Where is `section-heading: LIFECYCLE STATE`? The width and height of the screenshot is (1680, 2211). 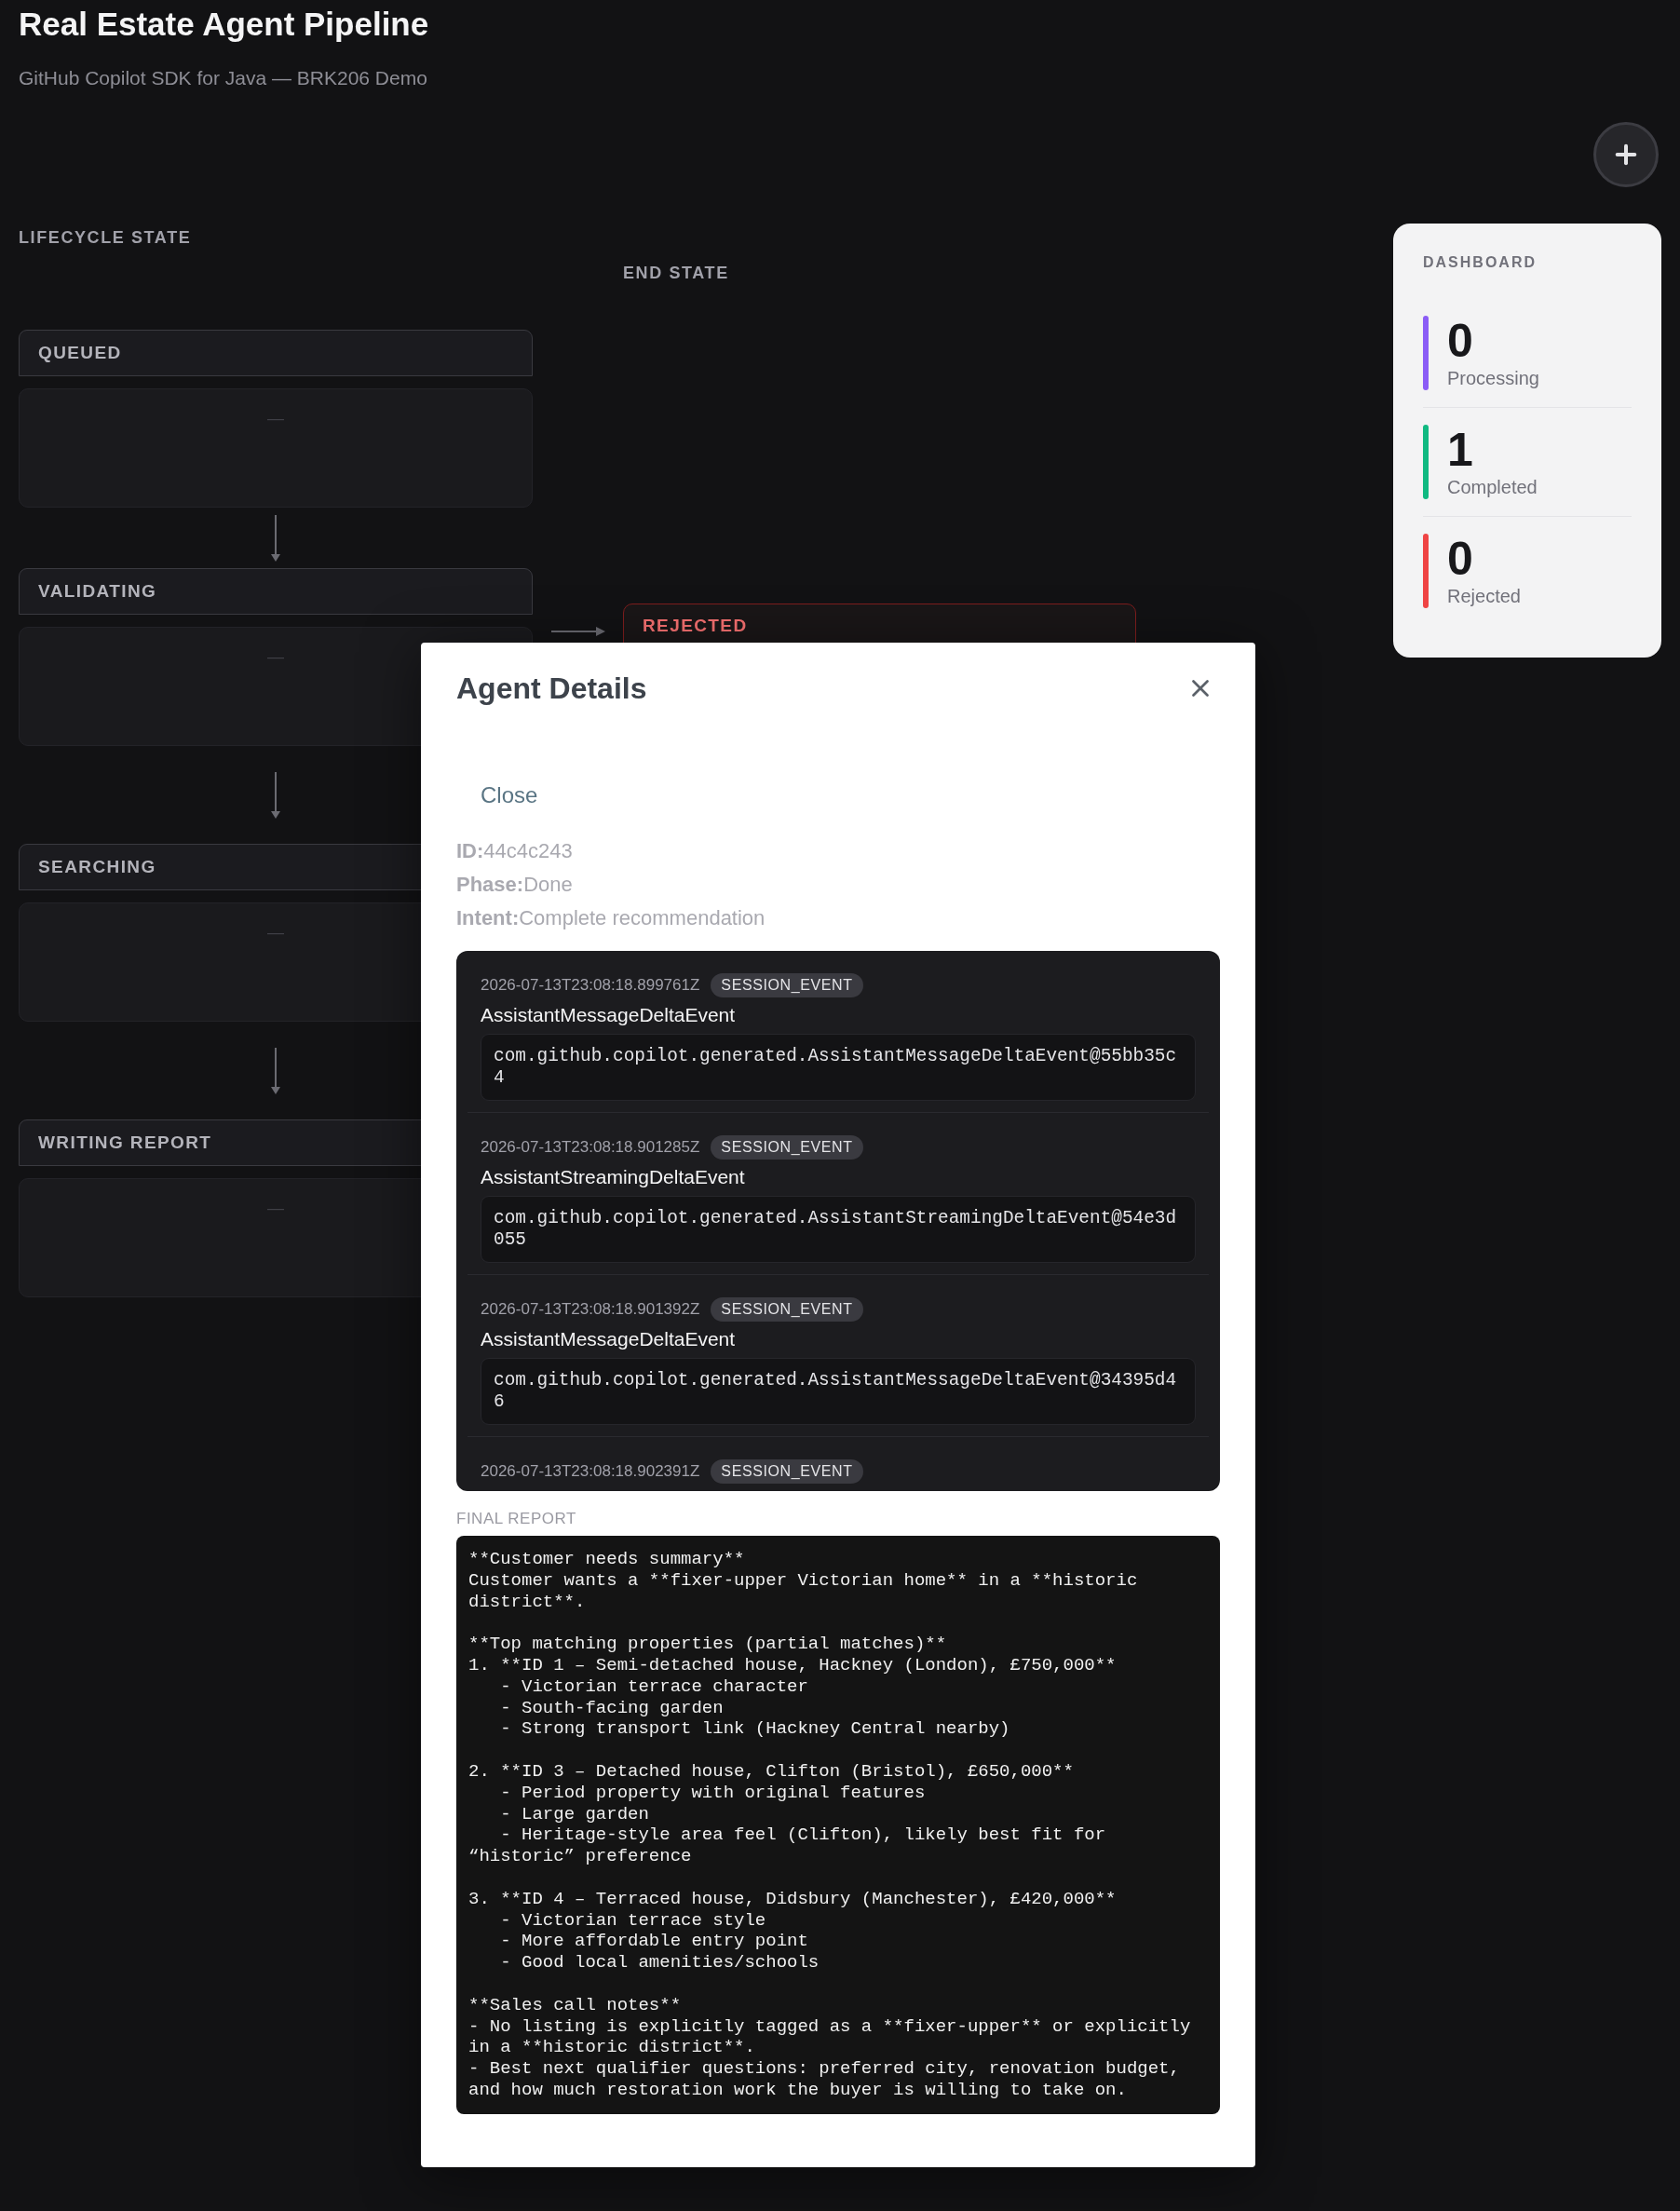 section-heading: LIFECYCLE STATE is located at coordinates (106, 238).